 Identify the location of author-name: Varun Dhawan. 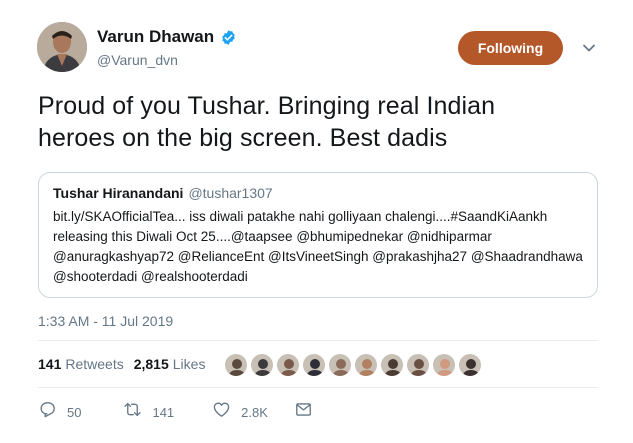
(155, 37).